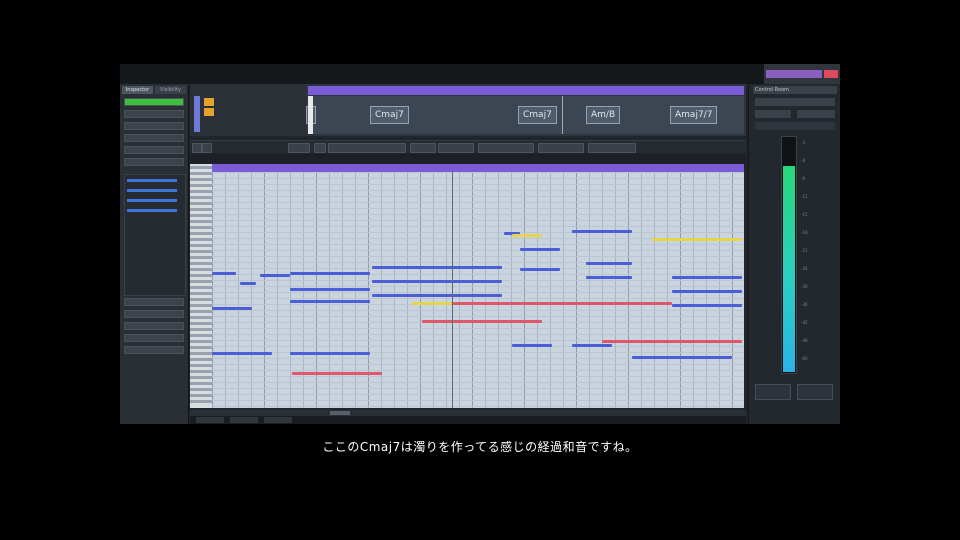 This screenshot has width=960, height=540. Describe the element at coordinates (170, 90) in the screenshot. I see `tab-visibility: Visibility` at that location.